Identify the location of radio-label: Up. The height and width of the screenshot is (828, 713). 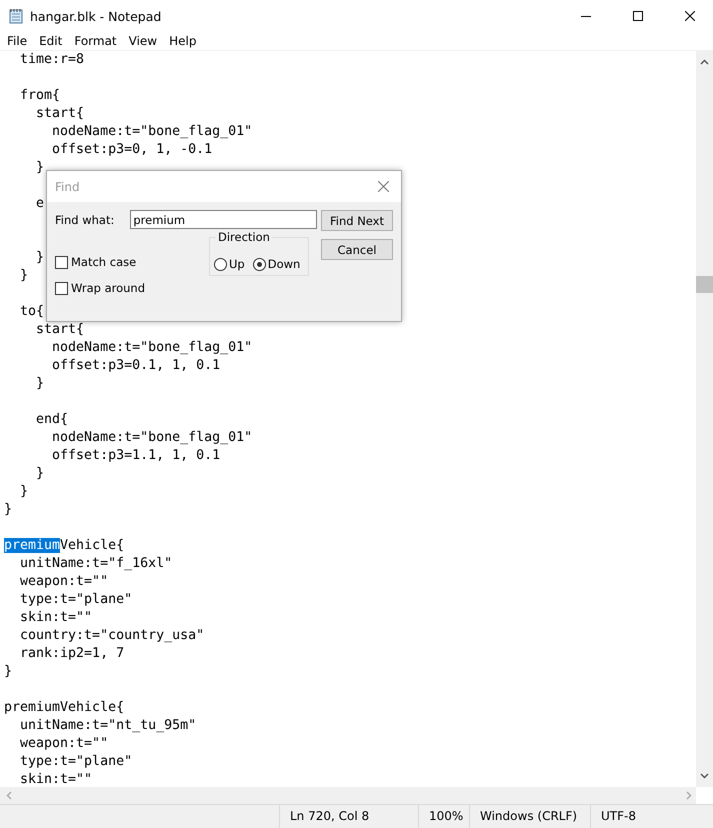
(237, 264).